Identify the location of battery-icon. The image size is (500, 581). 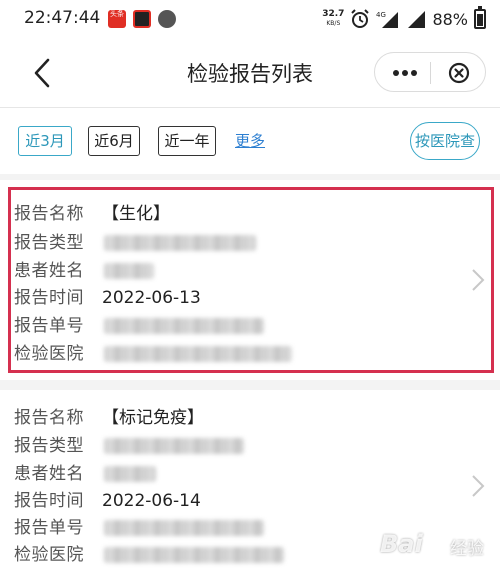
(480, 17).